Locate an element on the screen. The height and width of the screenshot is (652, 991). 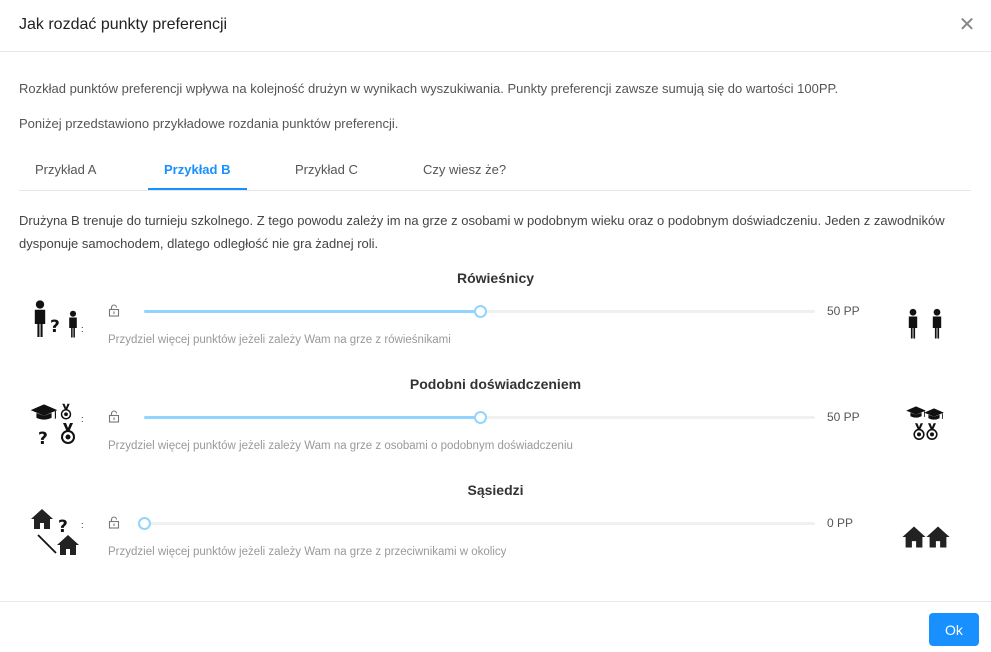
dialog-footer: Ok is located at coordinates (495, 626).